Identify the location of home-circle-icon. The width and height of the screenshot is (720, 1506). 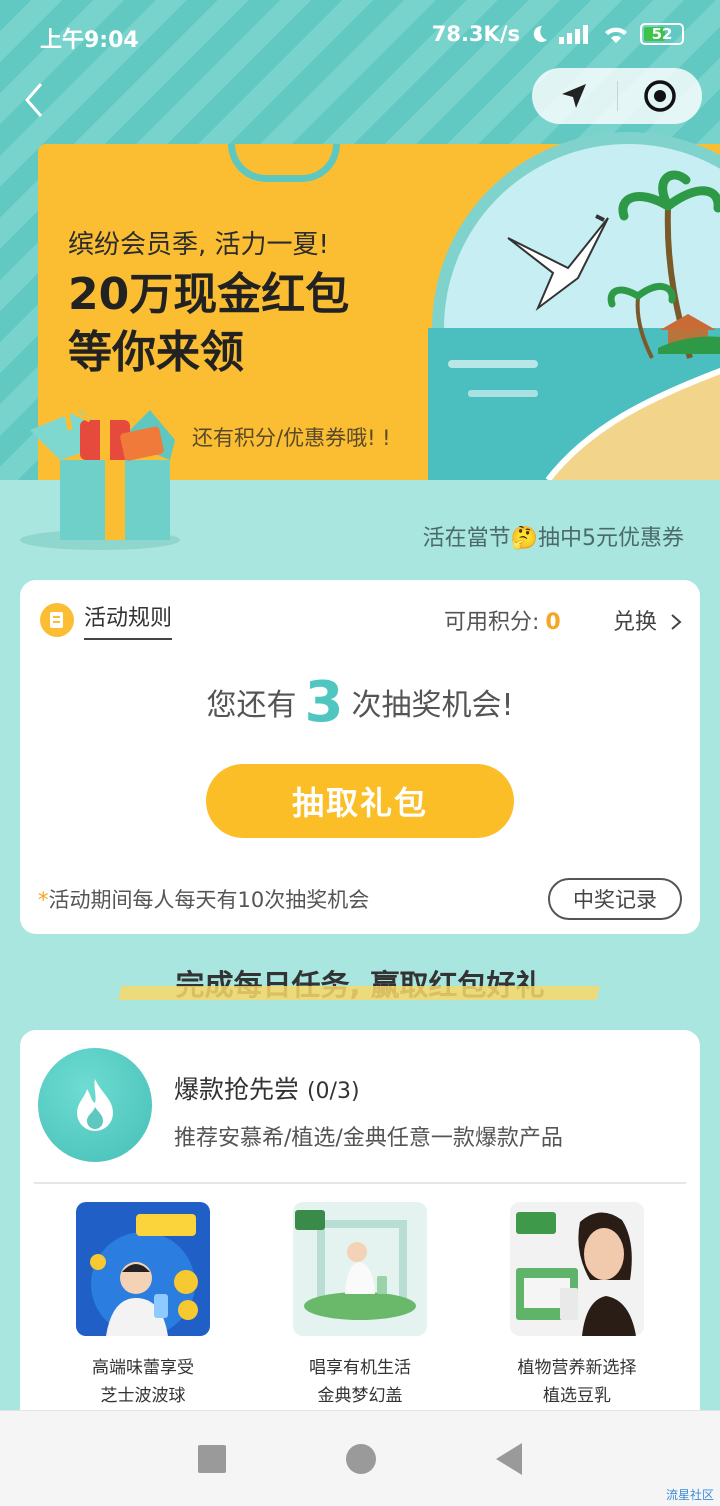
(361, 1458).